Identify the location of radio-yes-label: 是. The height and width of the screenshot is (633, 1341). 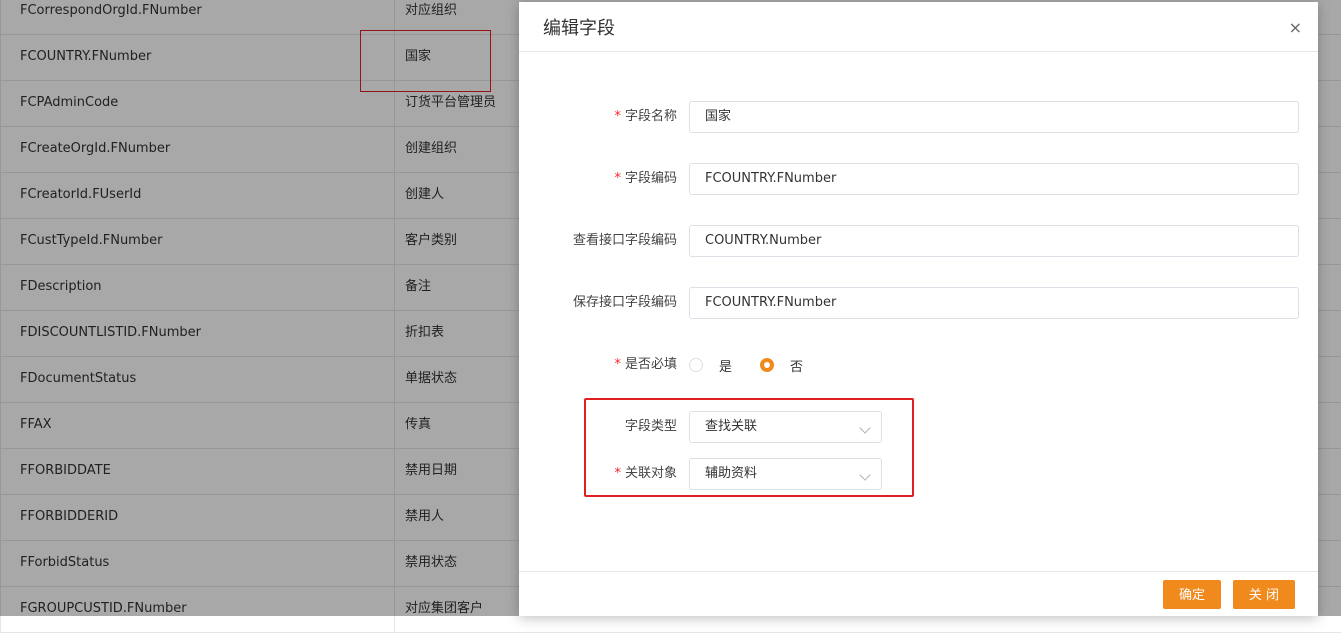
(726, 367).